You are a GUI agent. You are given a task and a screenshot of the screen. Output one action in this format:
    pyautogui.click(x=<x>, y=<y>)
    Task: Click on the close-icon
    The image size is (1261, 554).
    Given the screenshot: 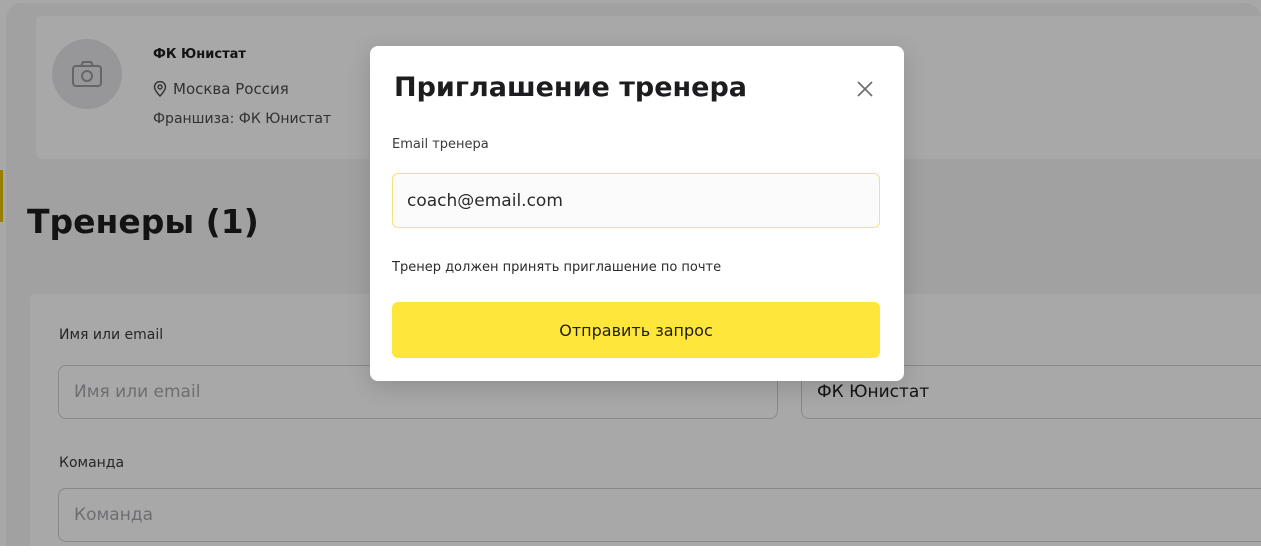 What is the action you would take?
    pyautogui.click(x=865, y=89)
    